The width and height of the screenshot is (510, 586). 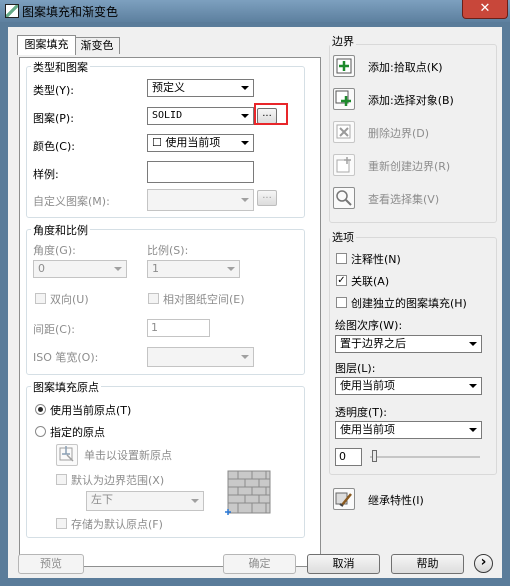 I want to click on magnifier-icon, so click(x=344, y=198).